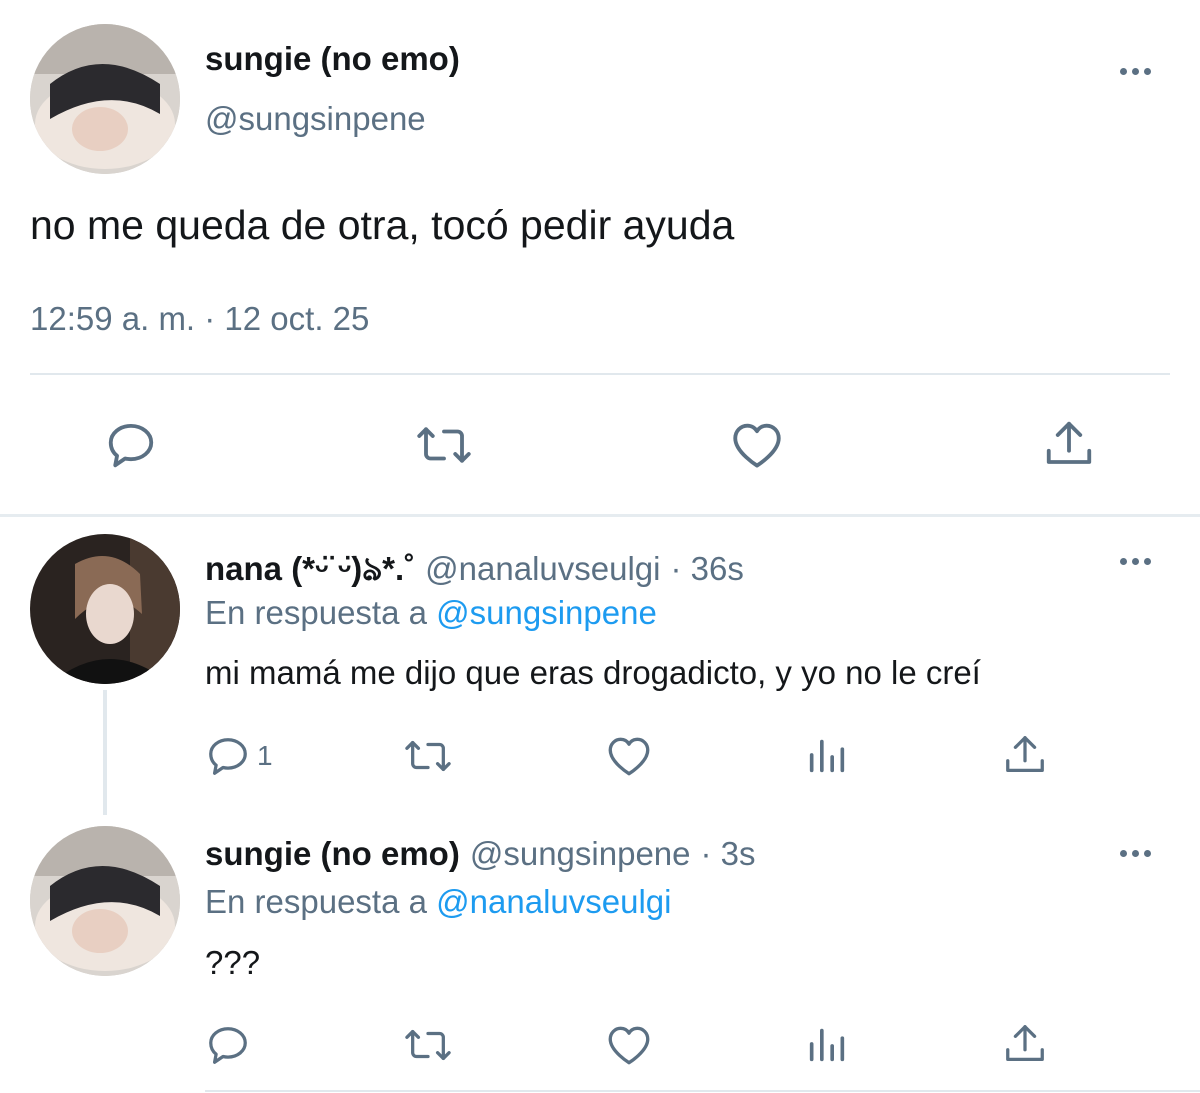 The image size is (1200, 1093). What do you see at coordinates (542, 569) in the screenshot?
I see `author-handle: @nanaluvseulgi` at bounding box center [542, 569].